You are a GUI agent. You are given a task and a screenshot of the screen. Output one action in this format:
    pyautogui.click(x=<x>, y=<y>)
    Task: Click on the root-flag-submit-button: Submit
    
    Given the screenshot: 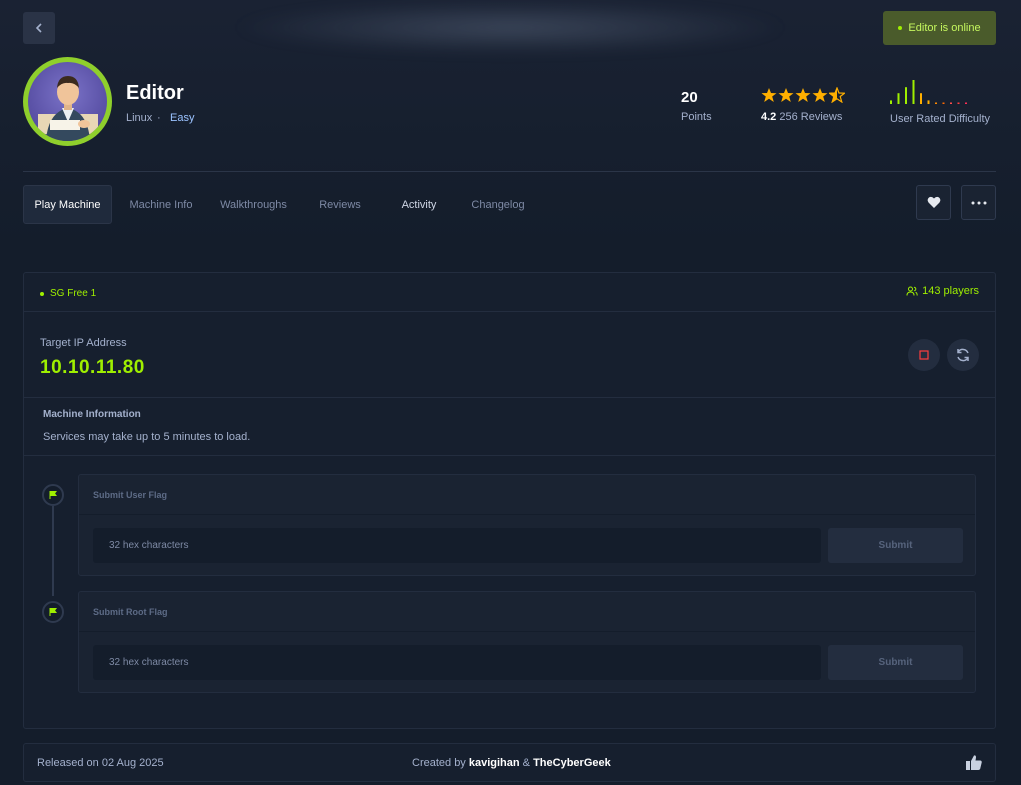 What is the action you would take?
    pyautogui.click(x=895, y=662)
    